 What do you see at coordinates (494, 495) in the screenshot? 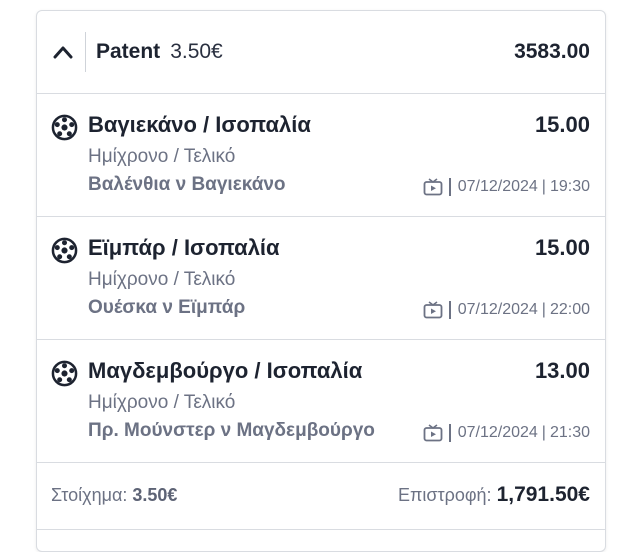
I see `return-summary: Επιστροφή: 1,791.50€` at bounding box center [494, 495].